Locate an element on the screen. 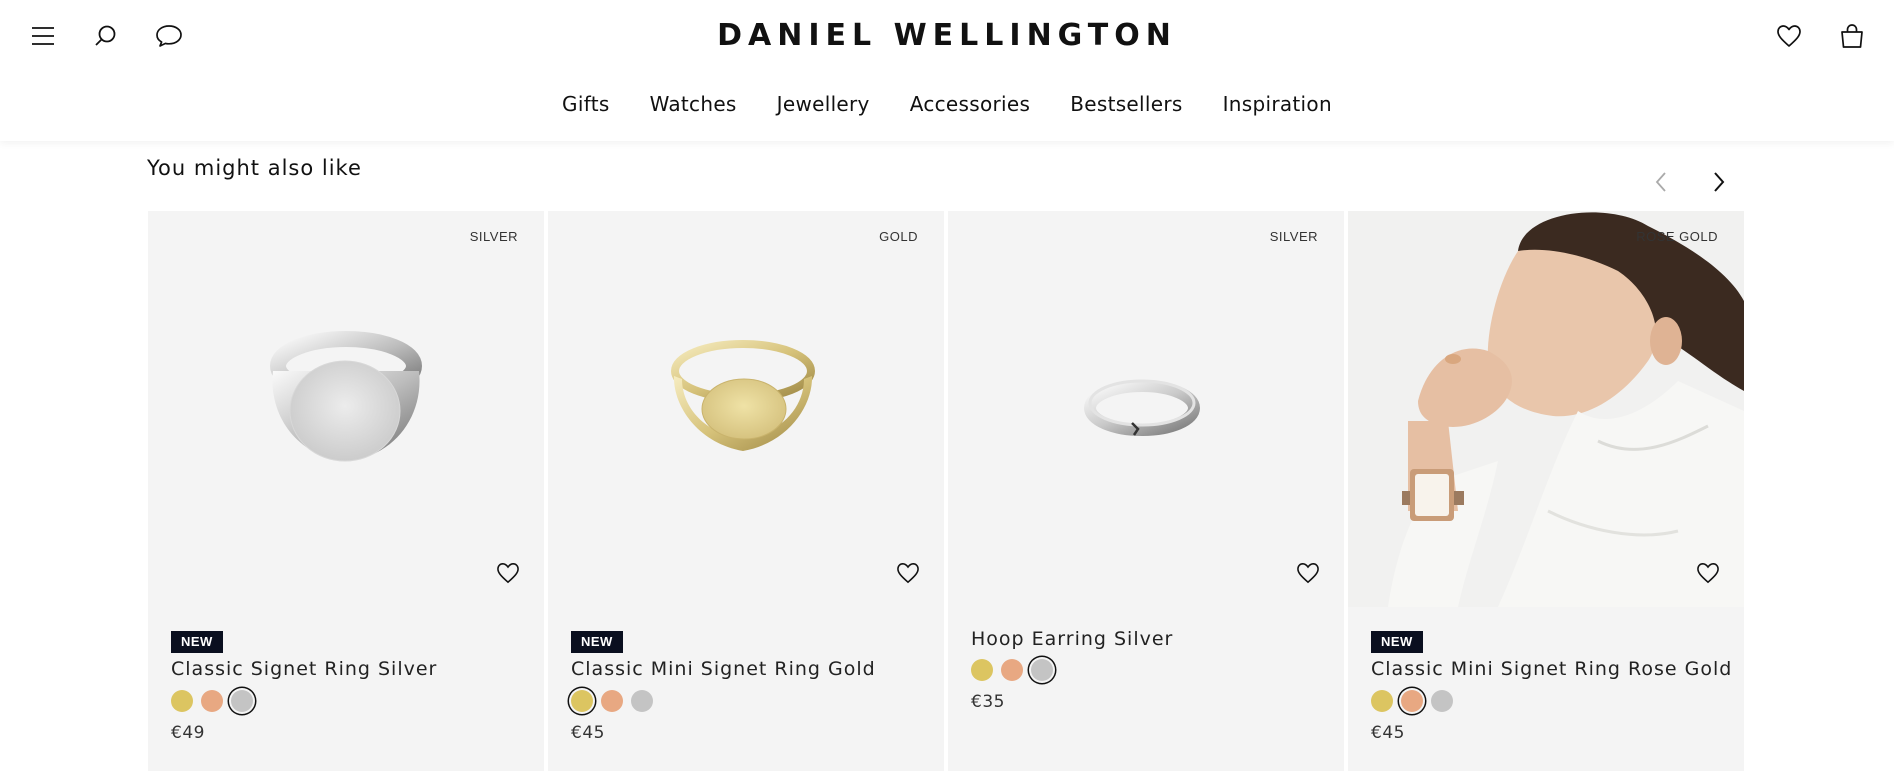 This screenshot has height=771, width=1894. product-image: GOLD is located at coordinates (746, 409).